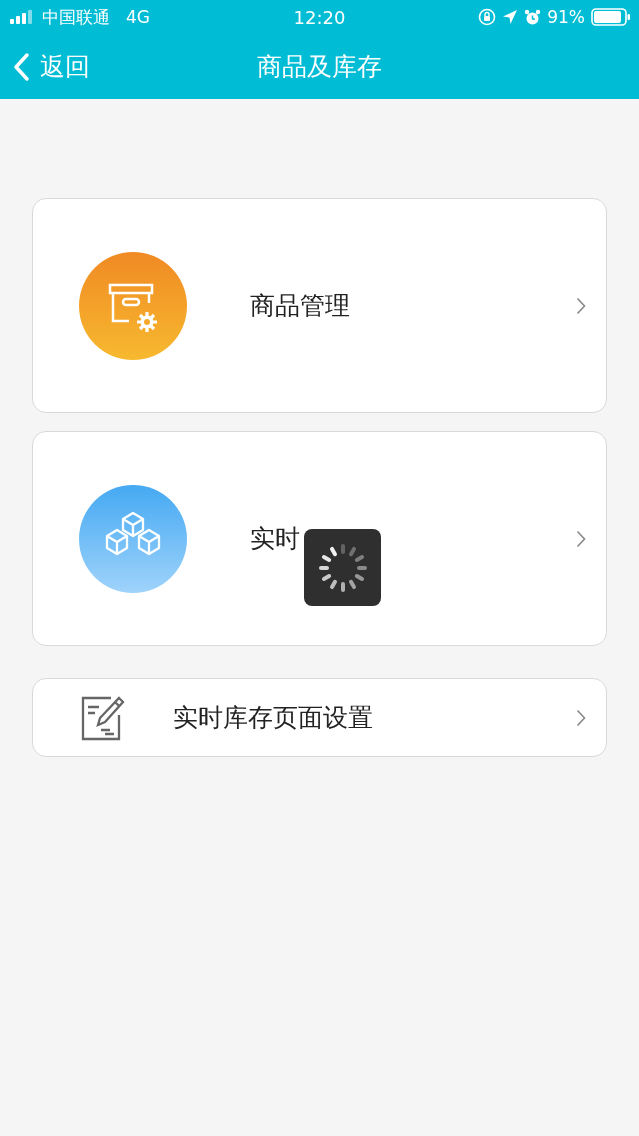 The height and width of the screenshot is (1136, 639). Describe the element at coordinates (138, 17) in the screenshot. I see `network-type: 4G` at that location.